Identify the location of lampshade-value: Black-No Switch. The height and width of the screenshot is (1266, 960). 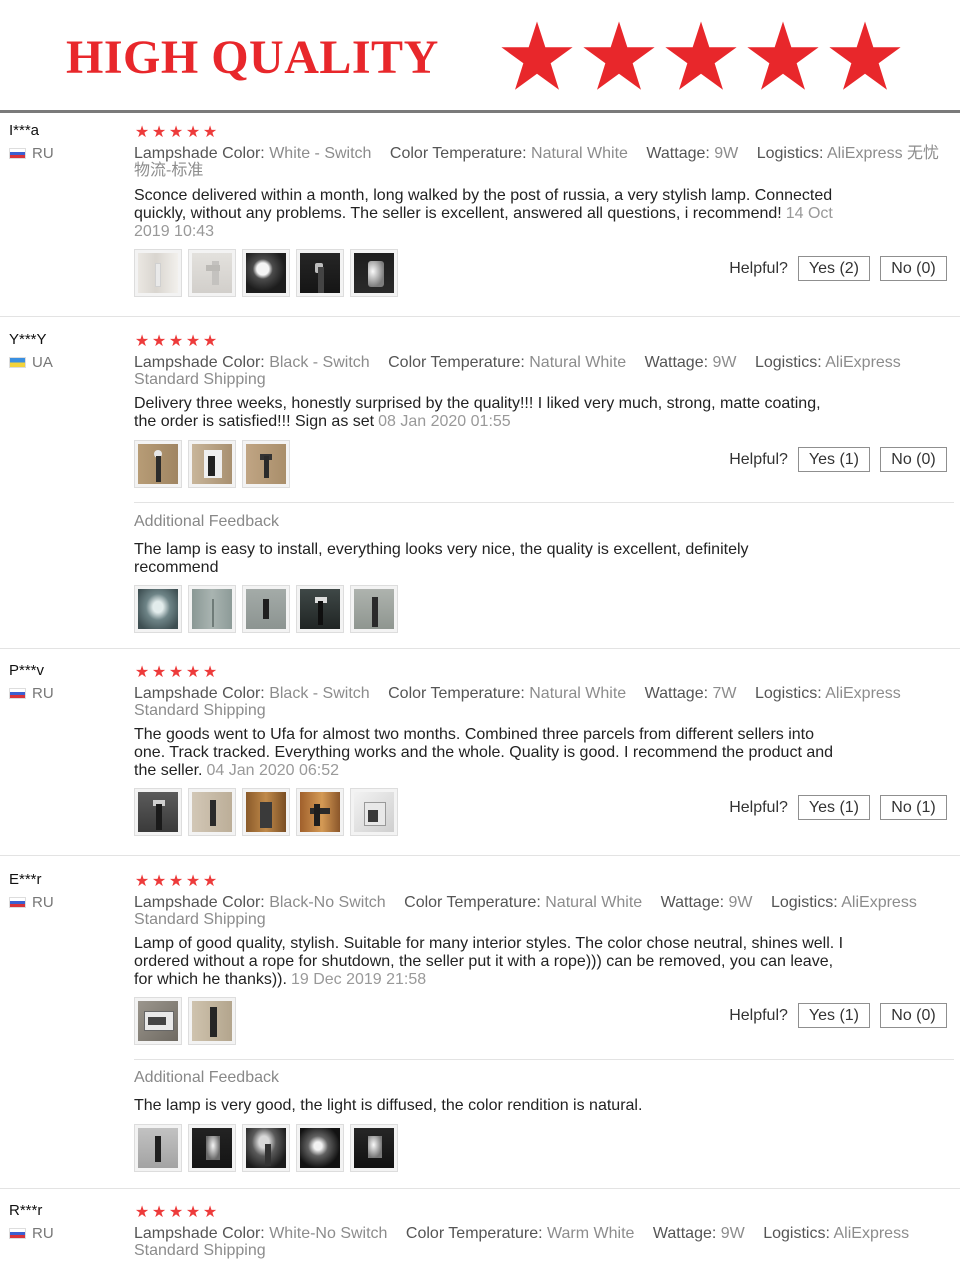
(327, 902).